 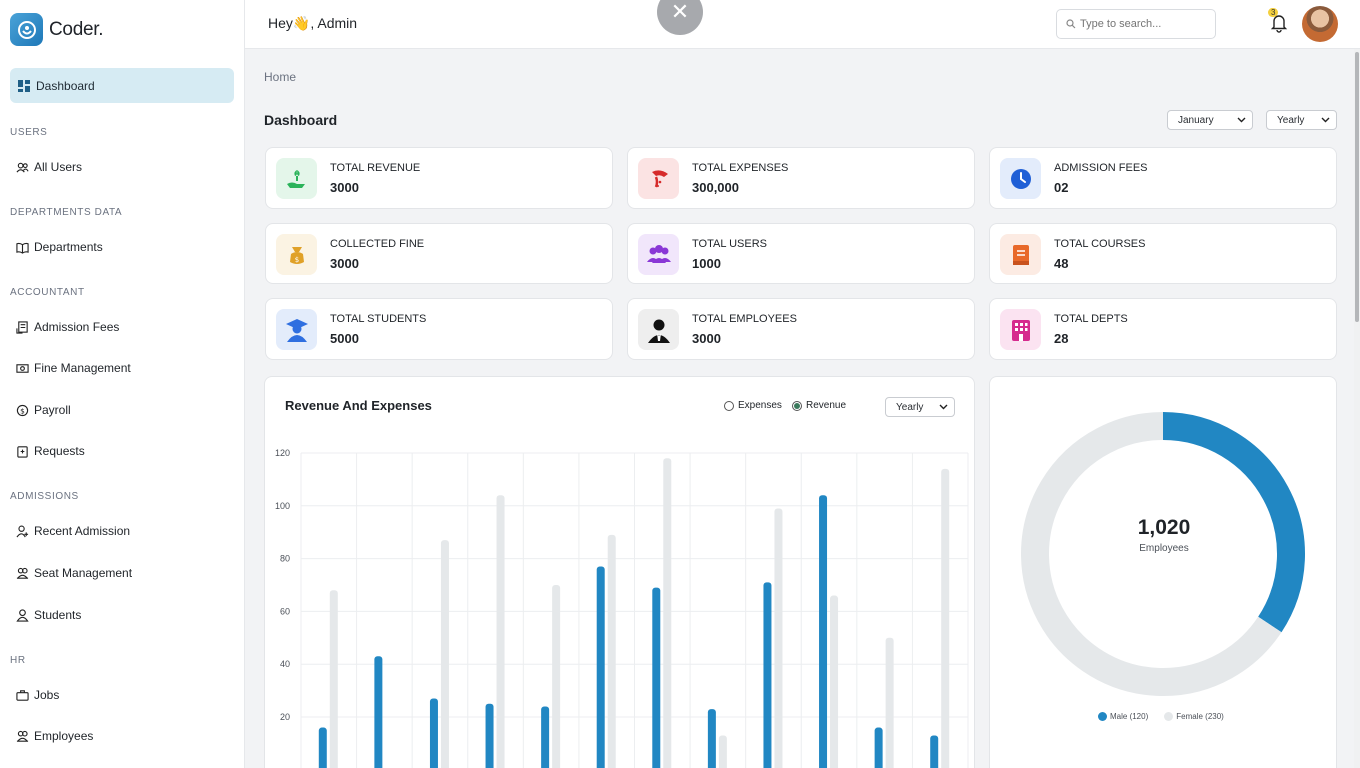 What do you see at coordinates (1164, 527) in the screenshot?
I see `donut-total: 1,020` at bounding box center [1164, 527].